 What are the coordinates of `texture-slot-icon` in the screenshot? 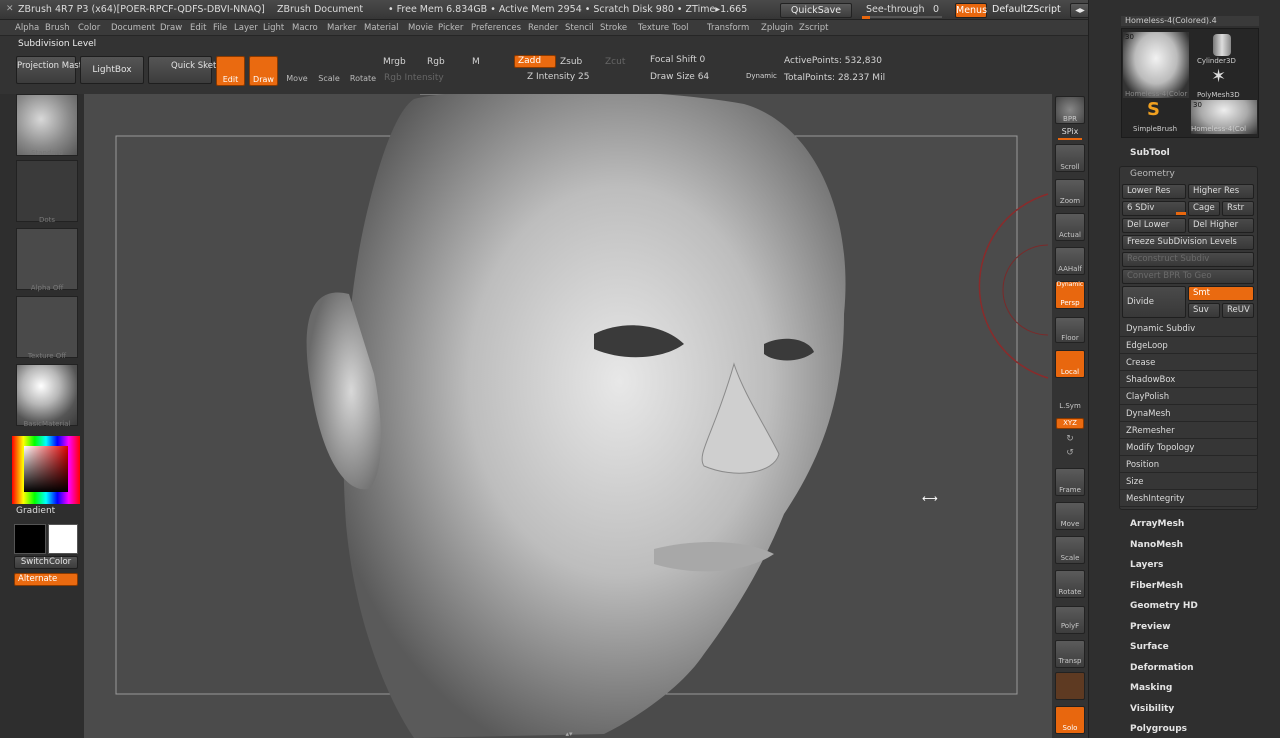 It's located at (47, 327).